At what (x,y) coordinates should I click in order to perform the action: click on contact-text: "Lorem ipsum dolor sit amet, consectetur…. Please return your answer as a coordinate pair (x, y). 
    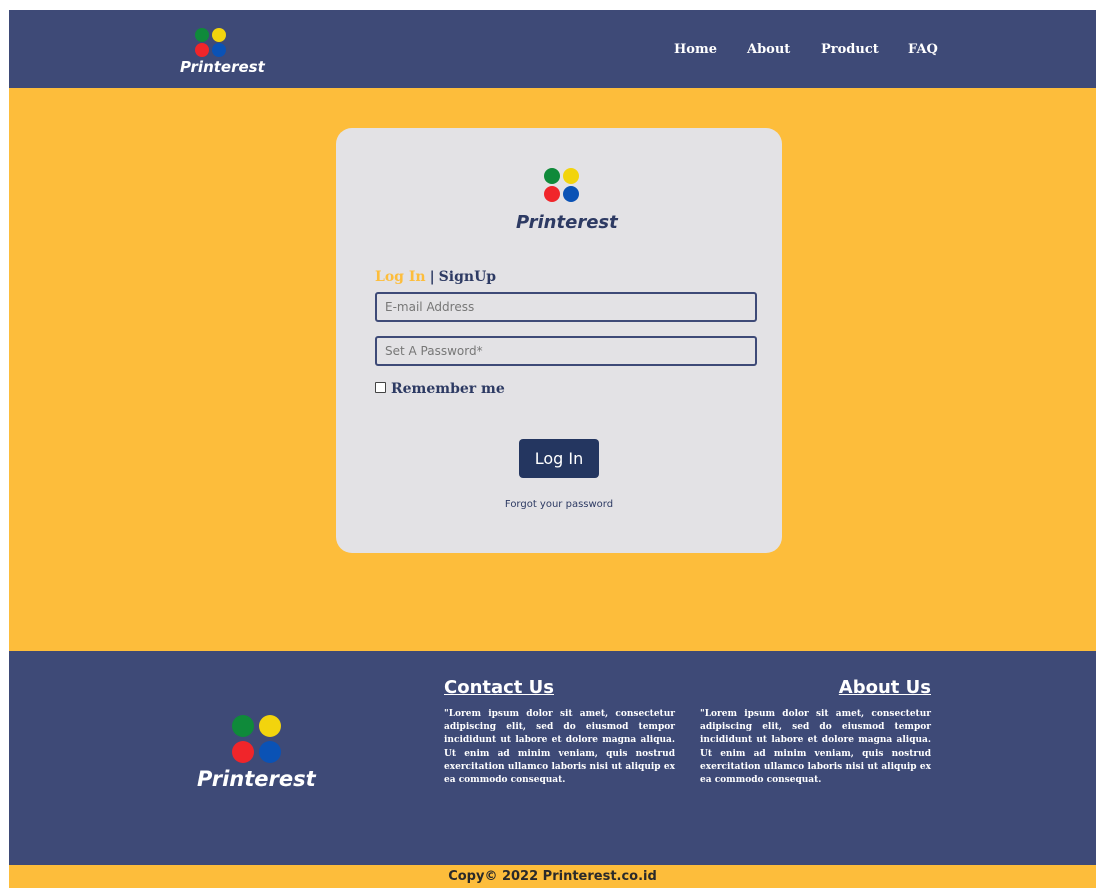
    Looking at the image, I should click on (559, 747).